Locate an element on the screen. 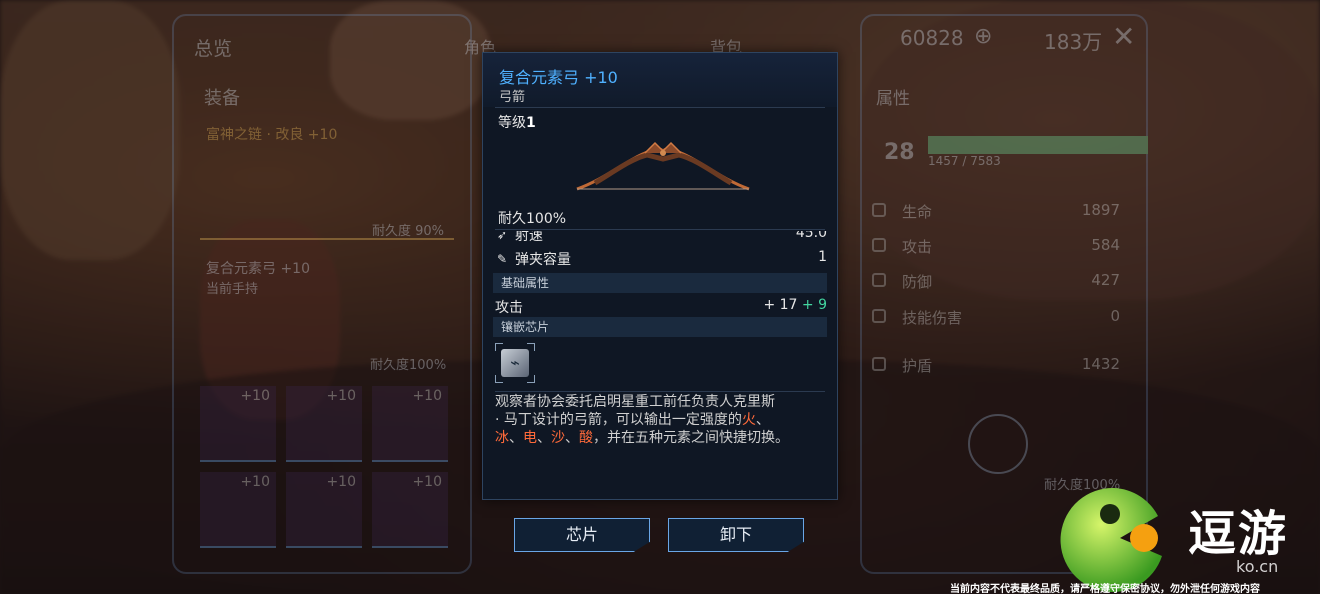 Image resolution: width=1320 pixels, height=594 pixels. watermark-brand: 逗游 is located at coordinates (1238, 534).